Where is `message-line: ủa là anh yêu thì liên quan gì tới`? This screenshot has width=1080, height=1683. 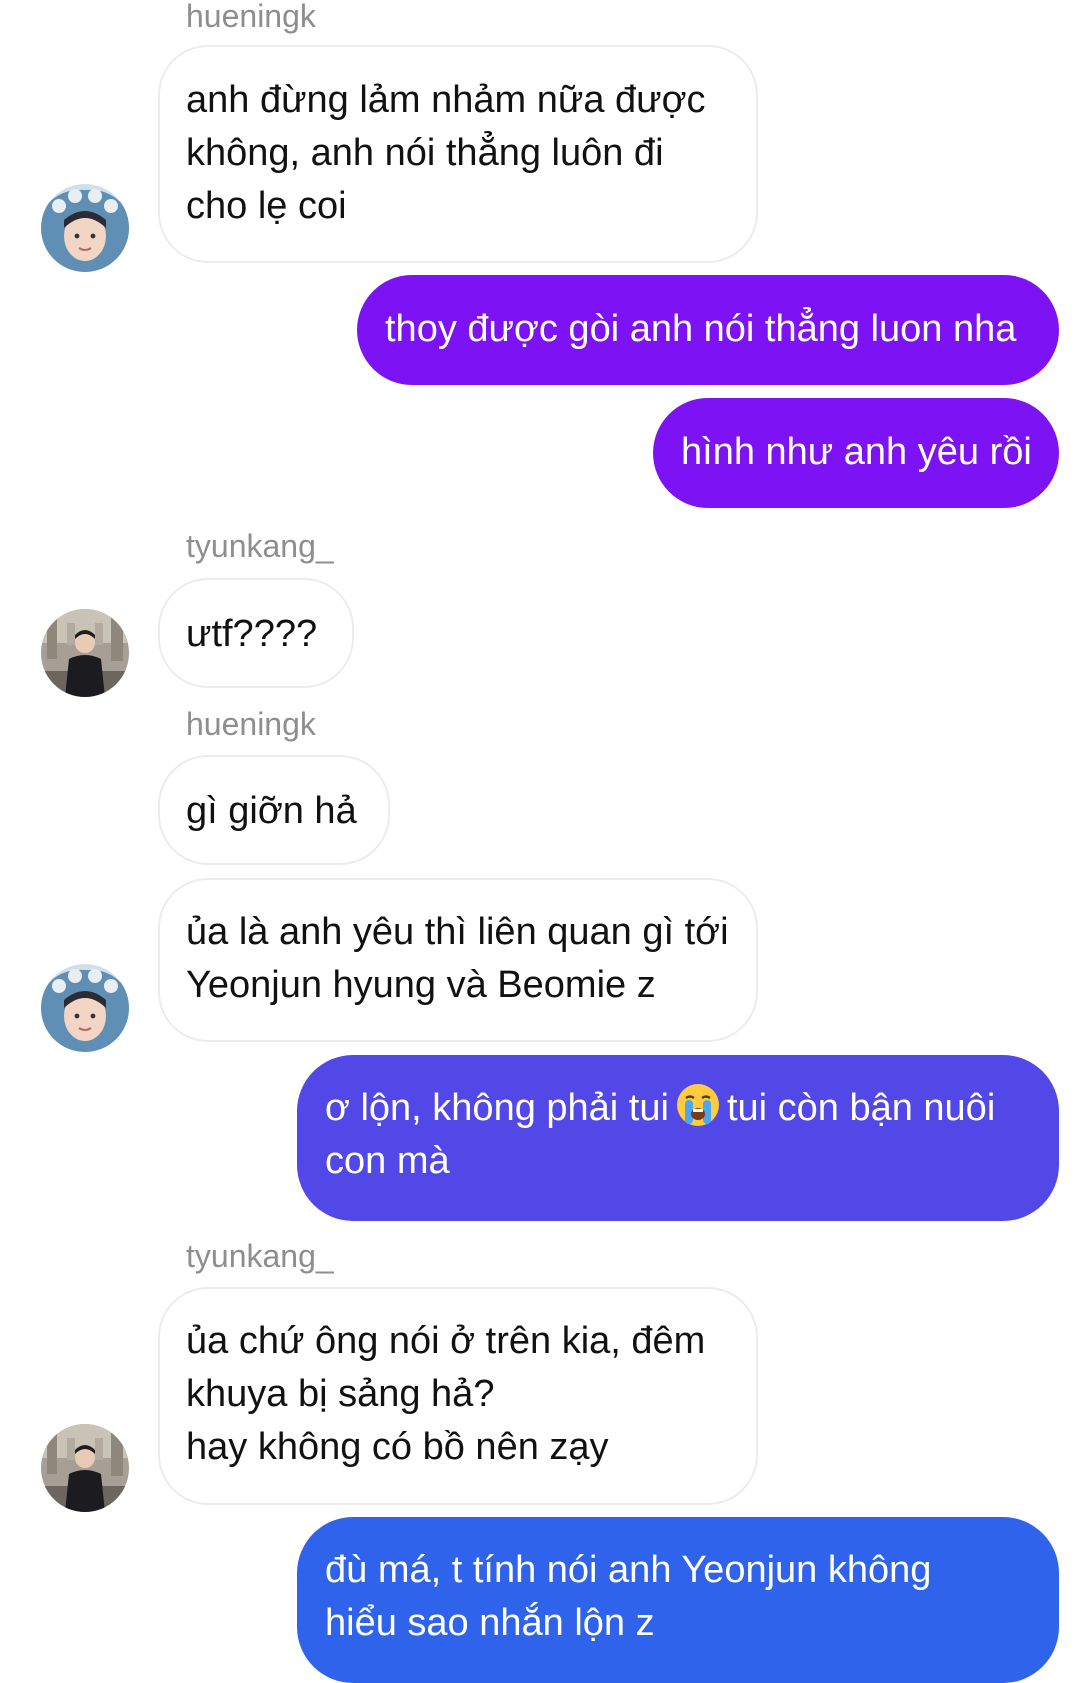
message-line: ủa là anh yêu thì liên quan gì tới is located at coordinates (457, 932).